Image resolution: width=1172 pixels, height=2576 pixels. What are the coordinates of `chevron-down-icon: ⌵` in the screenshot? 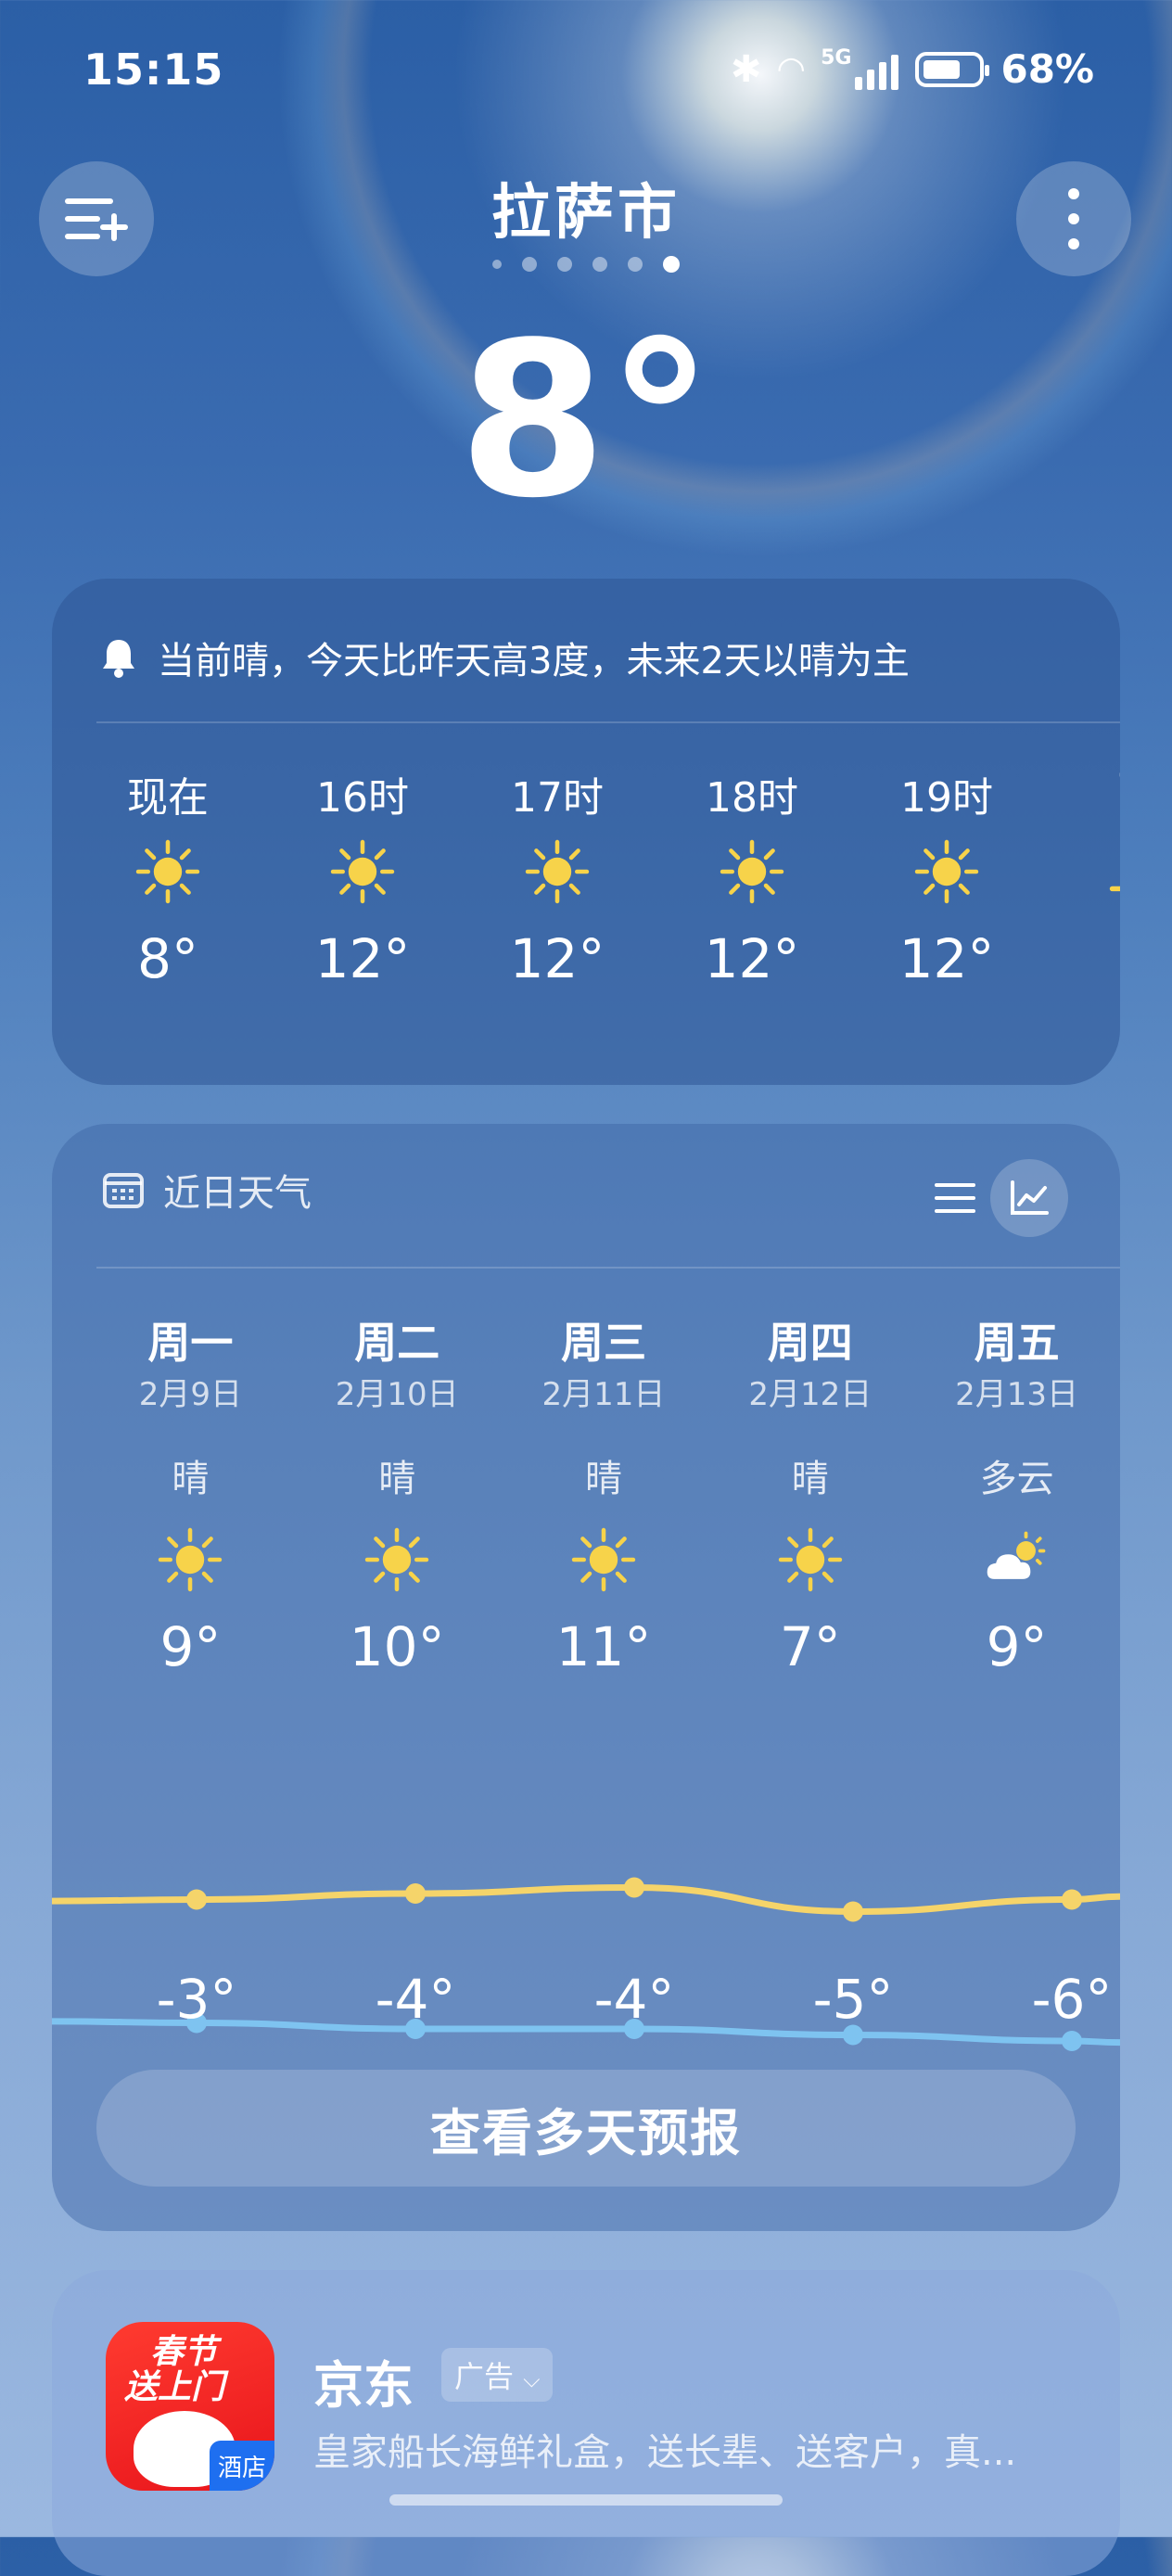 It's located at (532, 2379).